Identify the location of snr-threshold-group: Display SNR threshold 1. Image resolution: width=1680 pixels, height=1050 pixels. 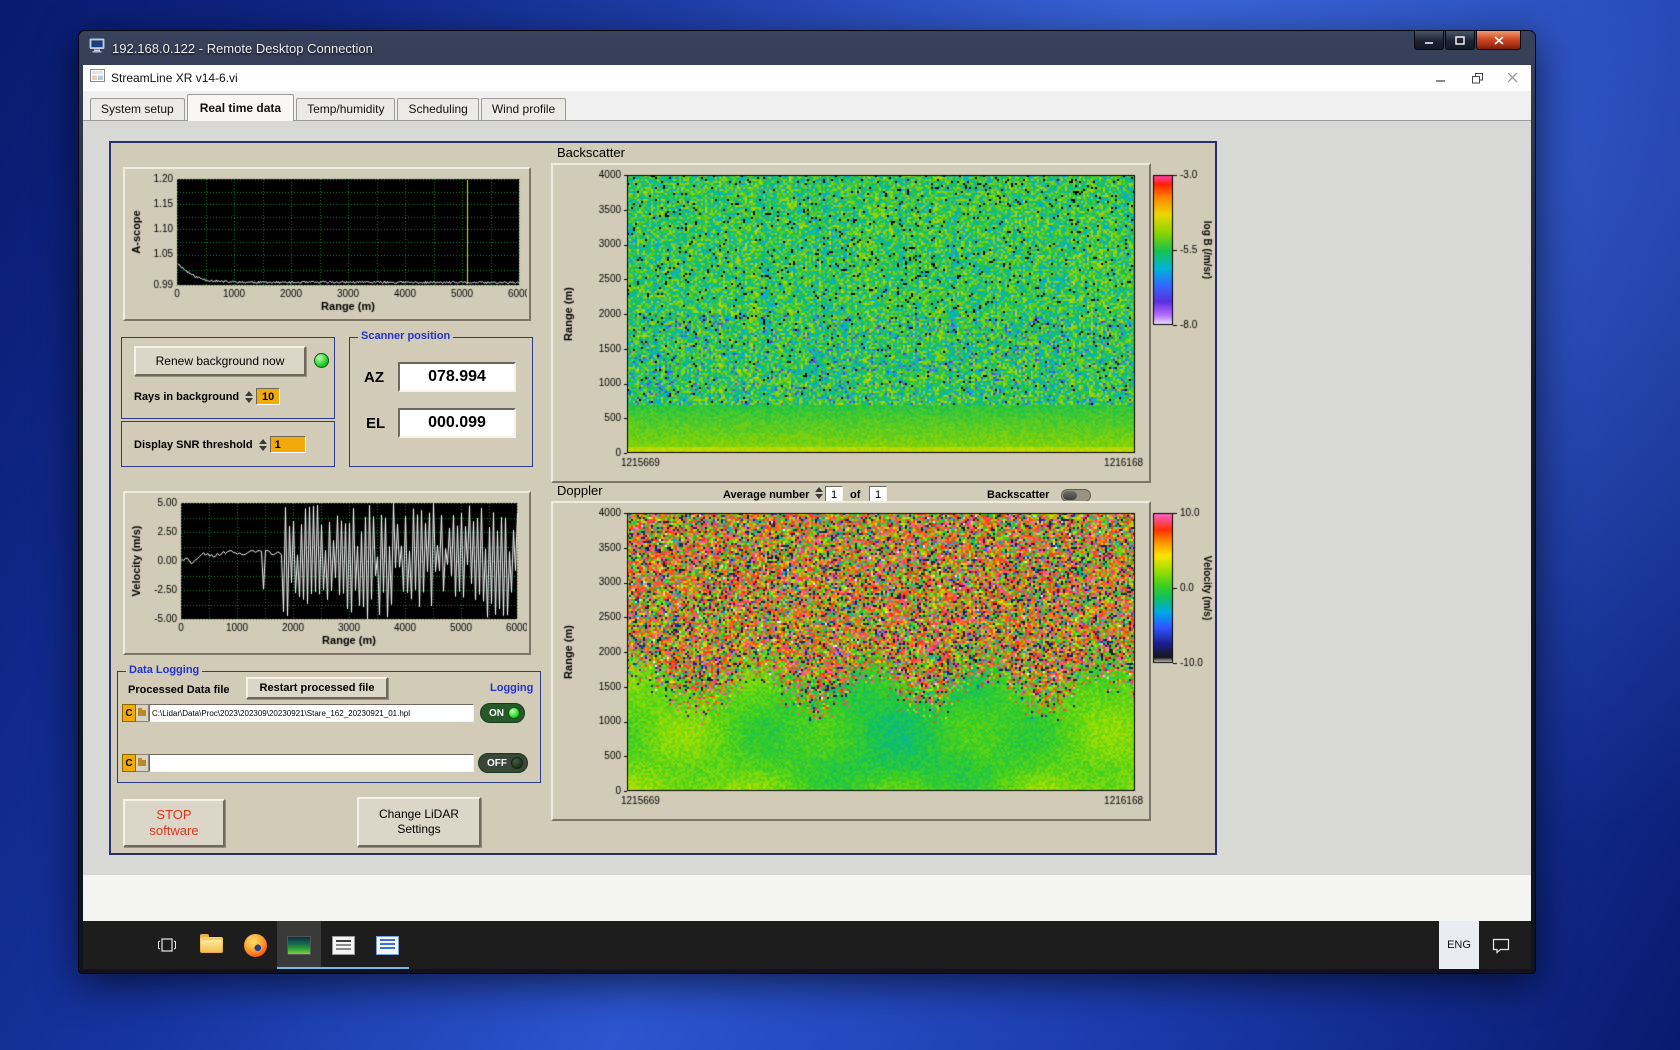
(228, 444).